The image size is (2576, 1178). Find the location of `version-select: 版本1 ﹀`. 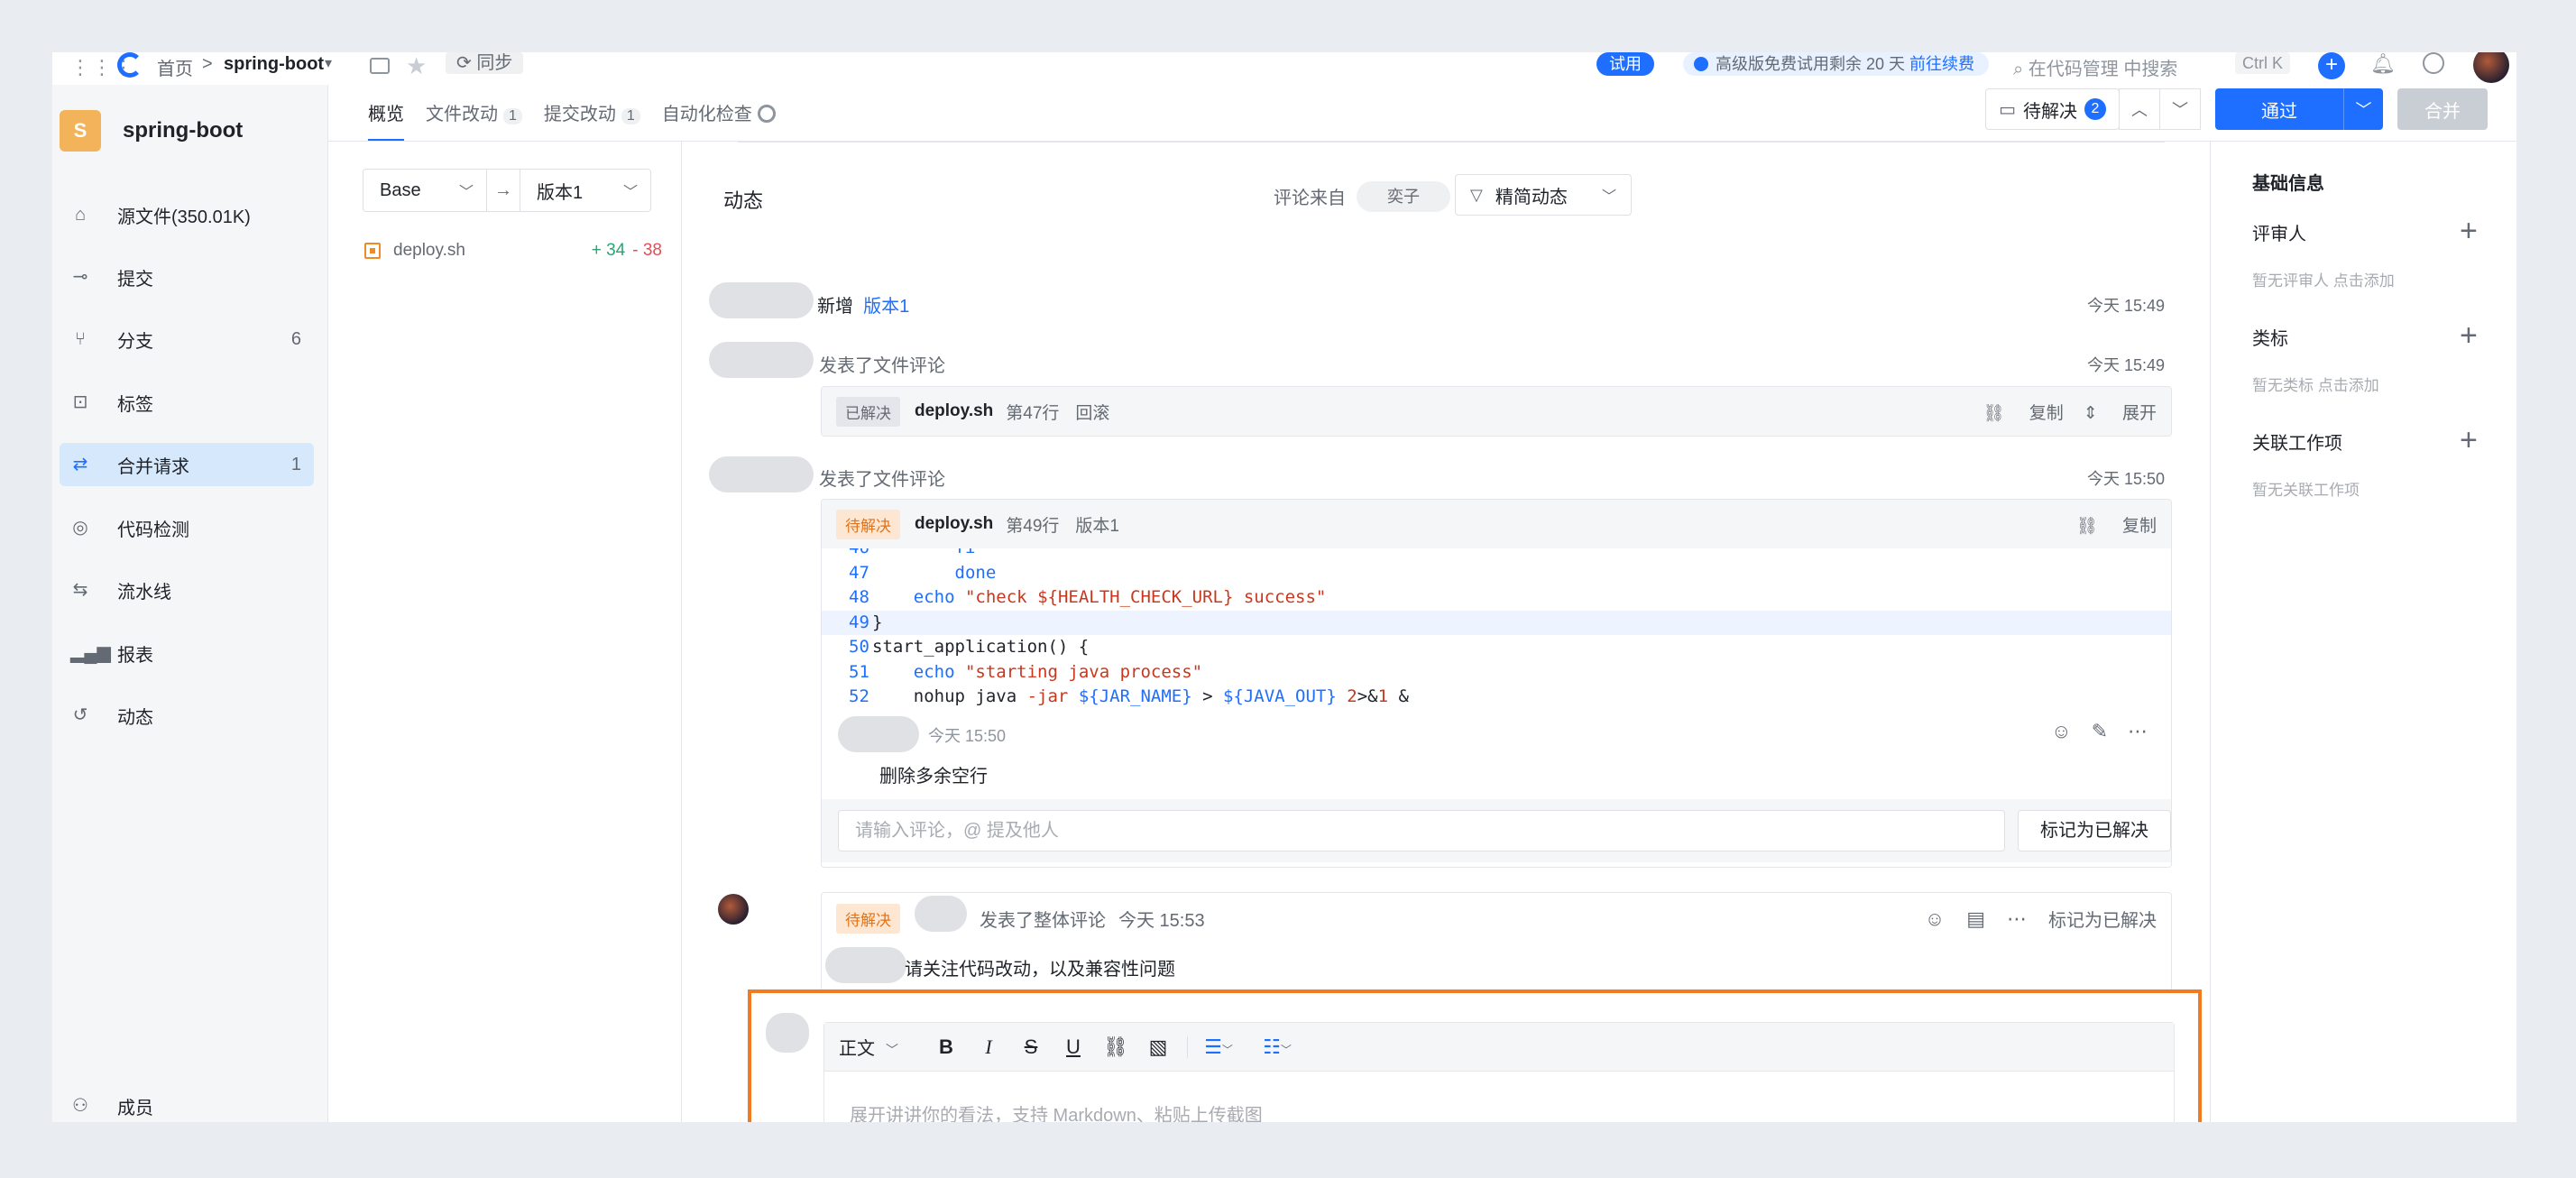

version-select: 版本1 ﹀ is located at coordinates (585, 190).